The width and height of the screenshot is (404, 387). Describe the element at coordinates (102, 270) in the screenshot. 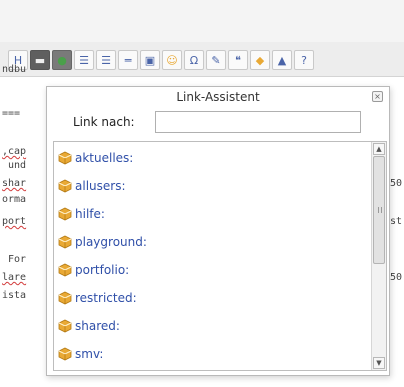

I see `namespace-label: portfolio:` at that location.